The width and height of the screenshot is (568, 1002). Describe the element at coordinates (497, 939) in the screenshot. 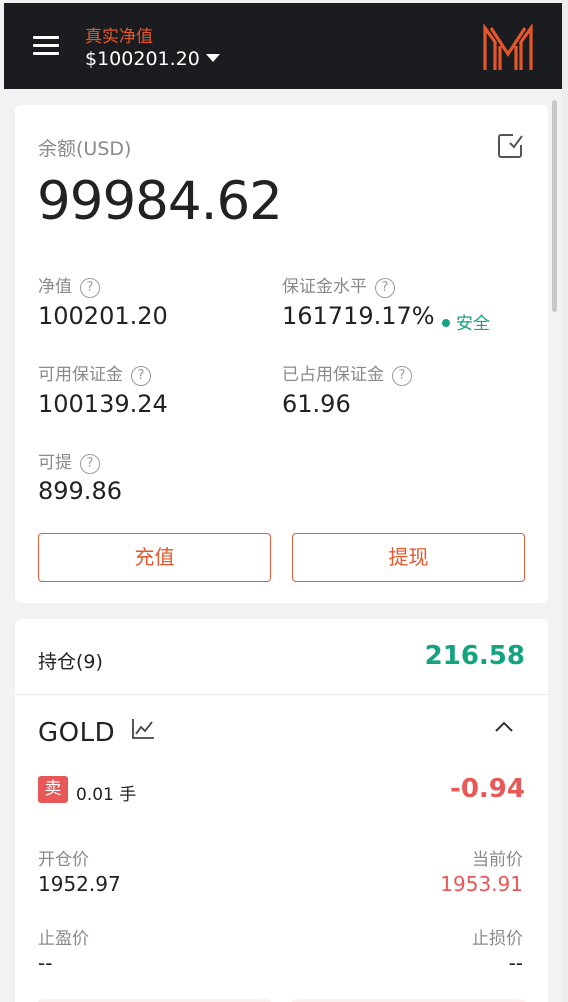

I see `stop-loss-label: 止损价` at that location.